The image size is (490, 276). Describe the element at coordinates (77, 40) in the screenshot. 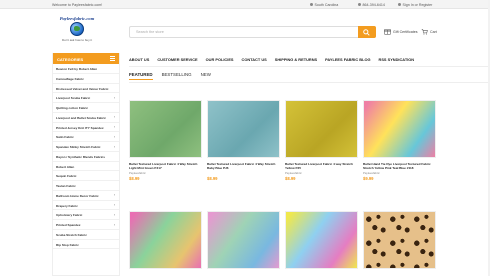

I see `logo-tagline: Don't ask how to buy it` at that location.